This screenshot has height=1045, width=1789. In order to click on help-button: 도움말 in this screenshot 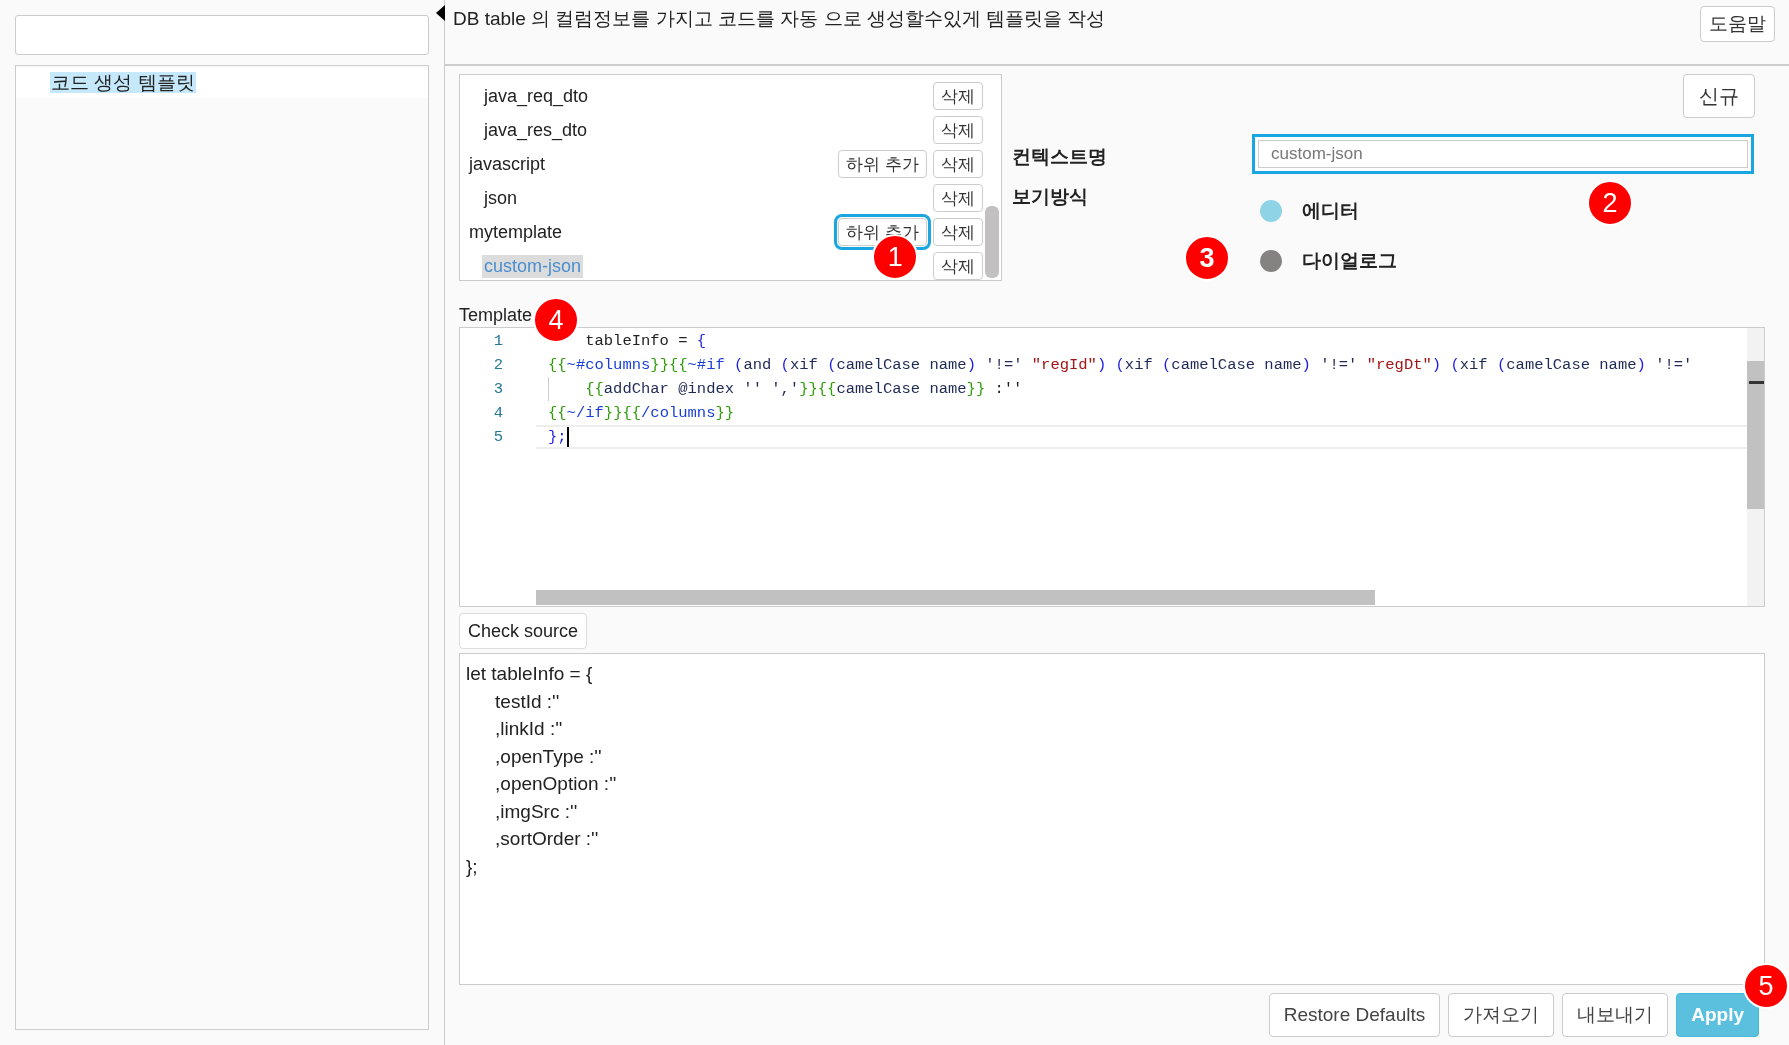, I will do `click(1737, 24)`.